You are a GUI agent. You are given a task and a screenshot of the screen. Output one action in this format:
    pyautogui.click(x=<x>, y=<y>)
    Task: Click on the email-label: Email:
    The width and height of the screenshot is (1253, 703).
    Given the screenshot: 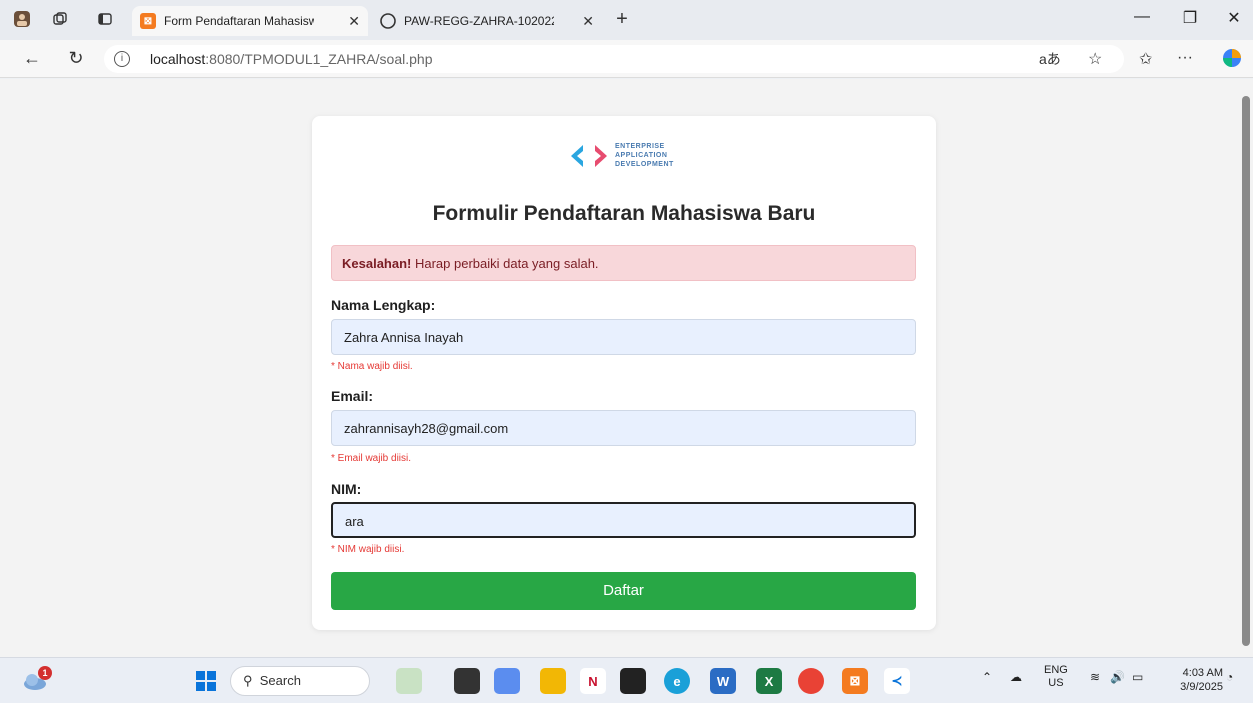 What is the action you would take?
    pyautogui.click(x=352, y=396)
    